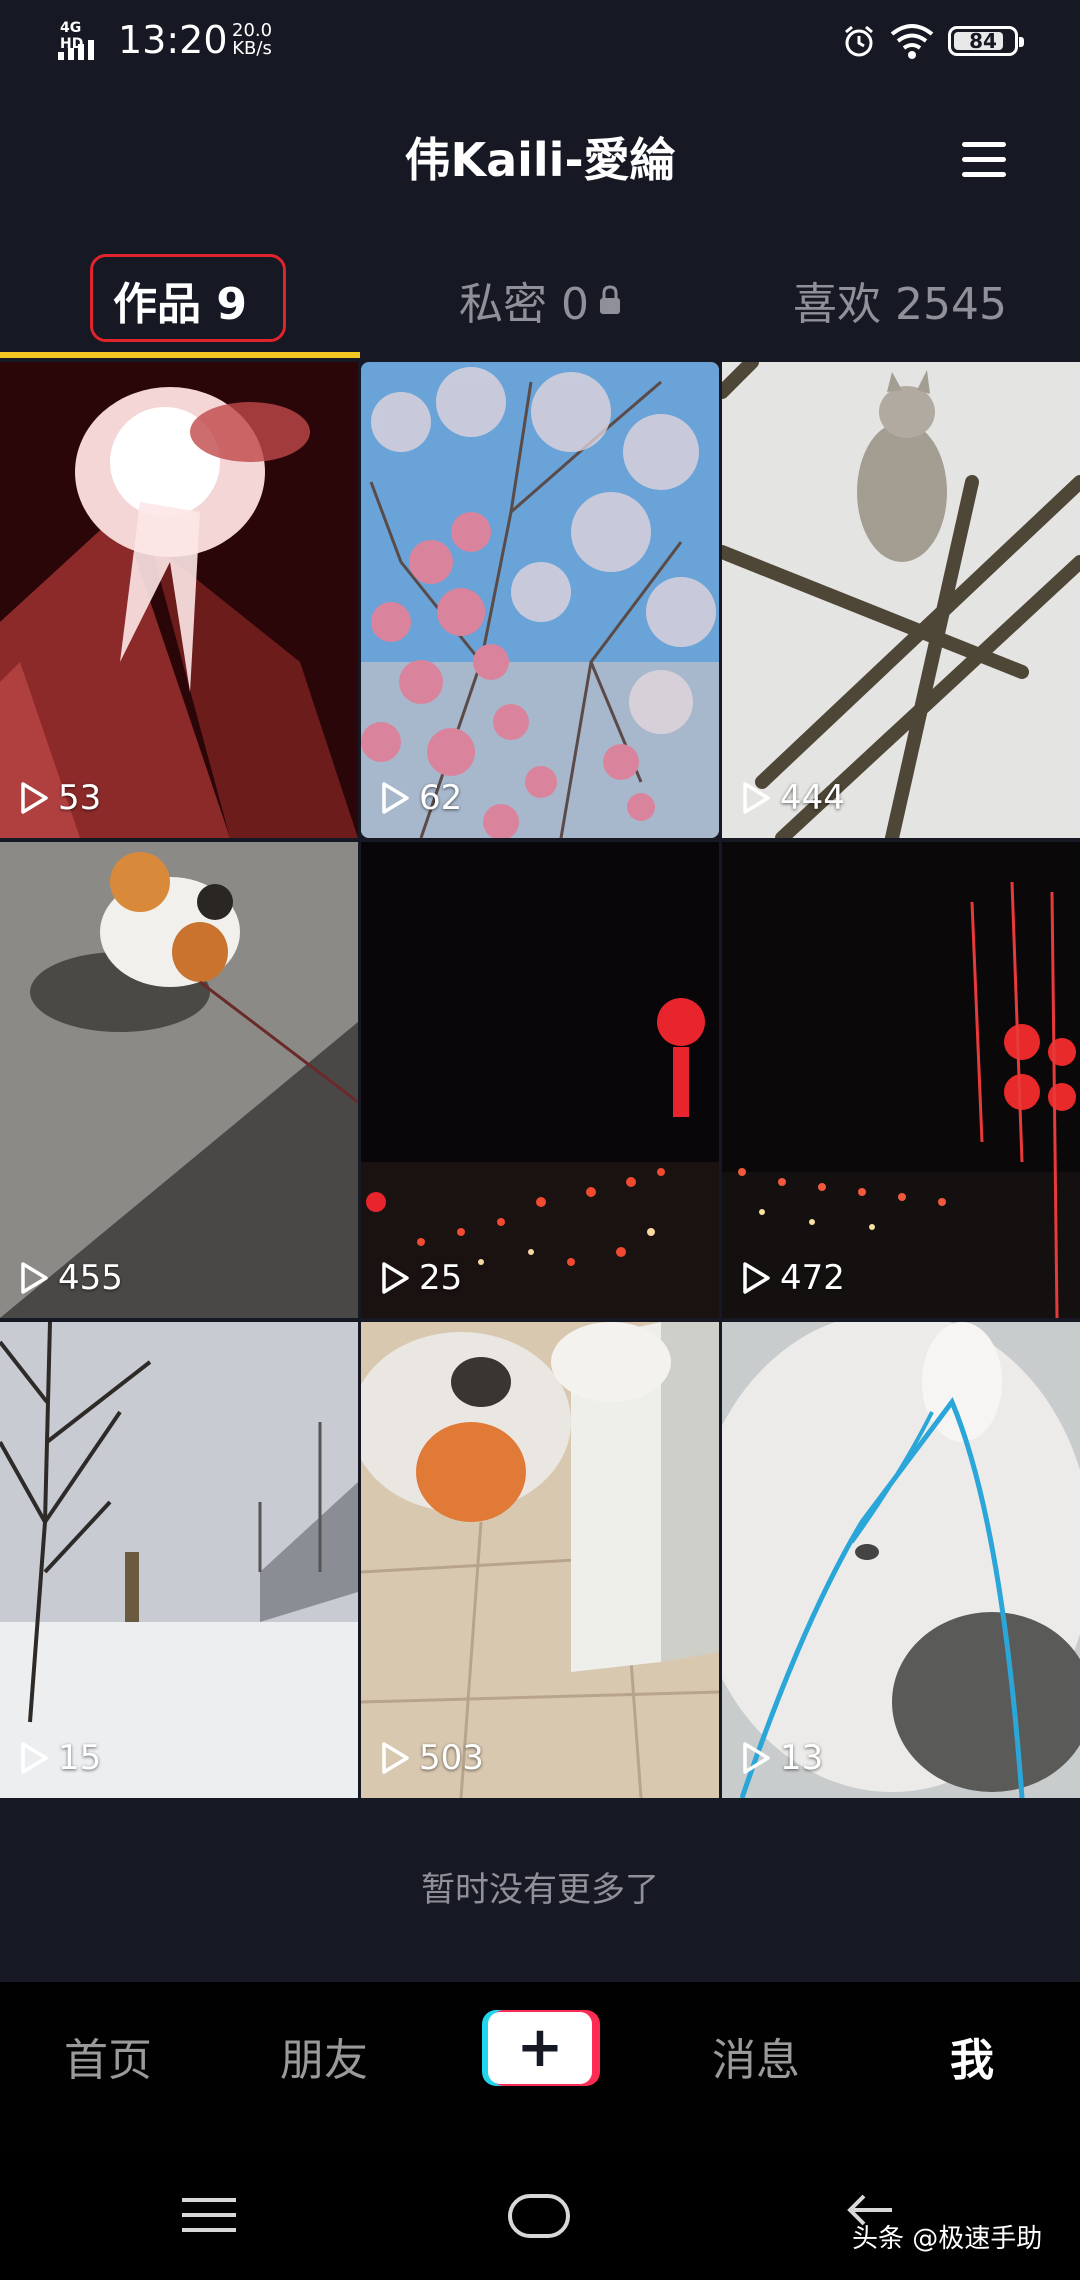 The image size is (1080, 2280). I want to click on video-thumbnail-white-cat: 13, so click(901, 1560).